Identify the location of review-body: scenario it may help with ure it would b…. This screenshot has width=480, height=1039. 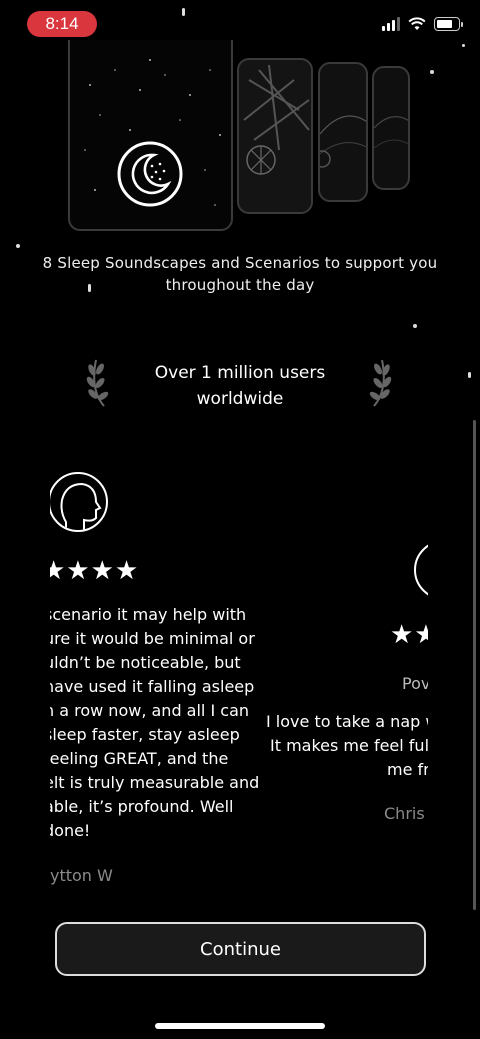
(155, 722).